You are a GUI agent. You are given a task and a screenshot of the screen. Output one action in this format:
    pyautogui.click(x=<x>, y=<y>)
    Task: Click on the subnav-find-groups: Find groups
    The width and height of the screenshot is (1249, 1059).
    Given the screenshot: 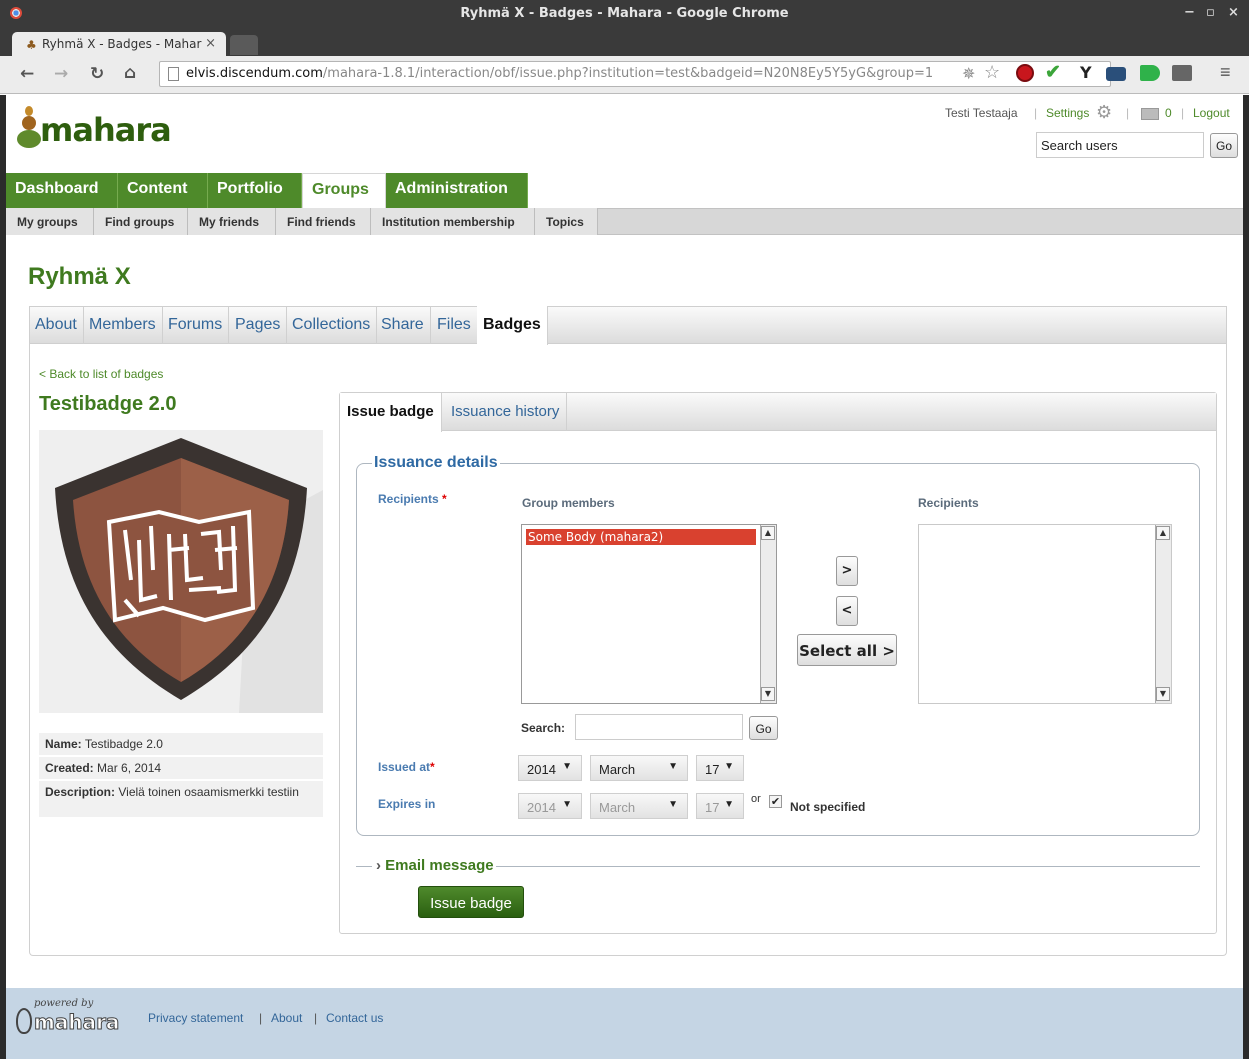 What is the action you would take?
    pyautogui.click(x=141, y=221)
    